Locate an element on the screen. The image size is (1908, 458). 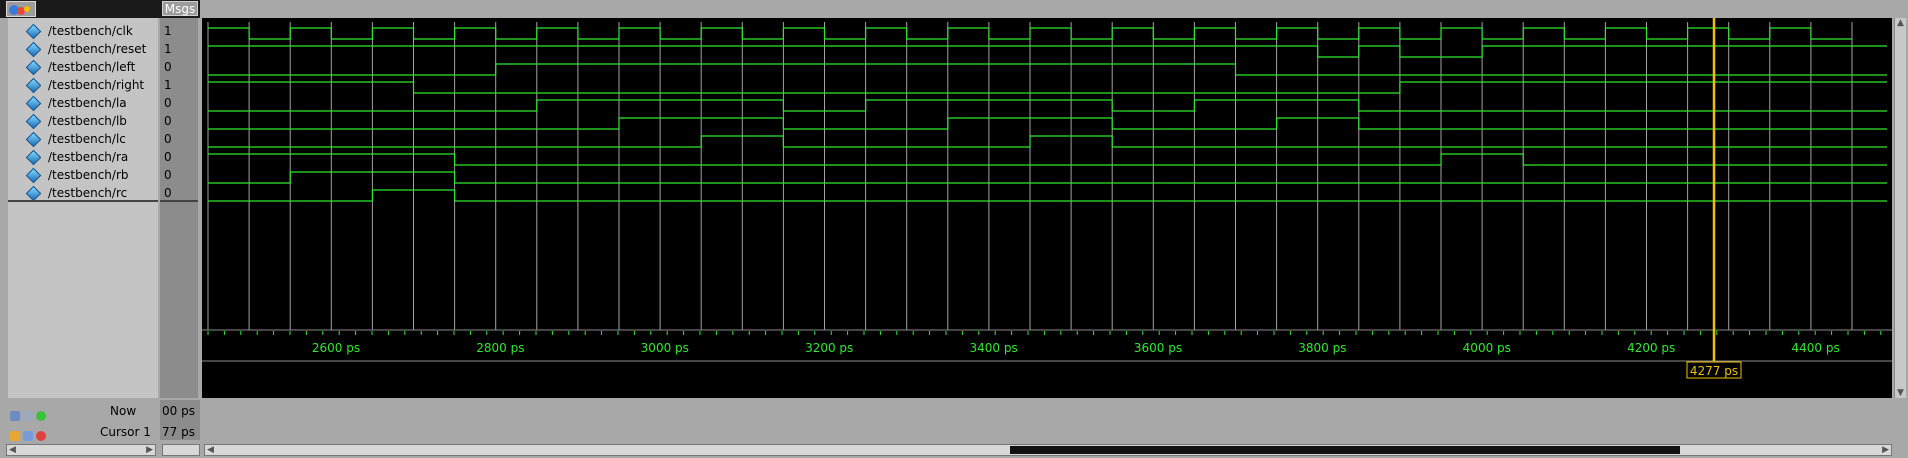
msgs-label: Msgs is located at coordinates (180, 8).